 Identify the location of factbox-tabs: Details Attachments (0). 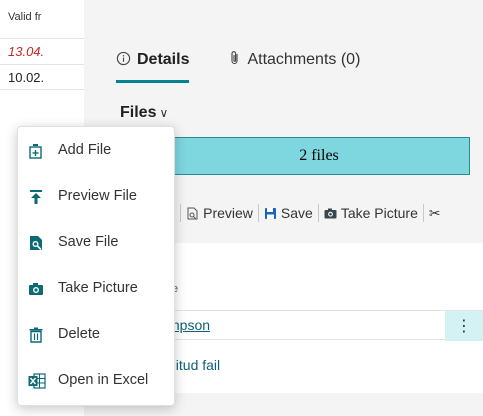
(238, 65).